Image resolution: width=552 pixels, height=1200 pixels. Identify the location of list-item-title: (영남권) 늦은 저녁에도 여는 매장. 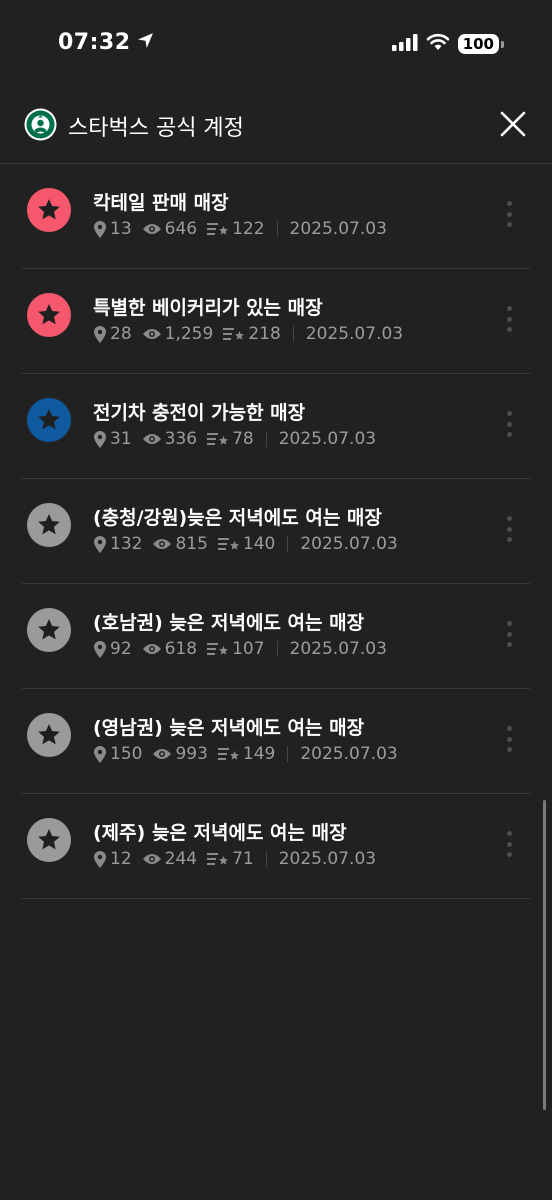
(229, 728).